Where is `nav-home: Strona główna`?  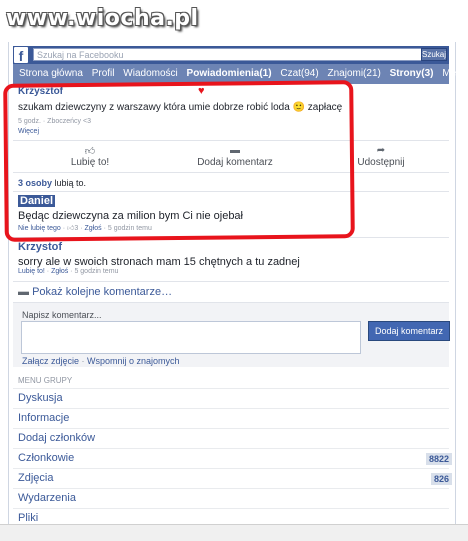 nav-home: Strona główna is located at coordinates (51, 73).